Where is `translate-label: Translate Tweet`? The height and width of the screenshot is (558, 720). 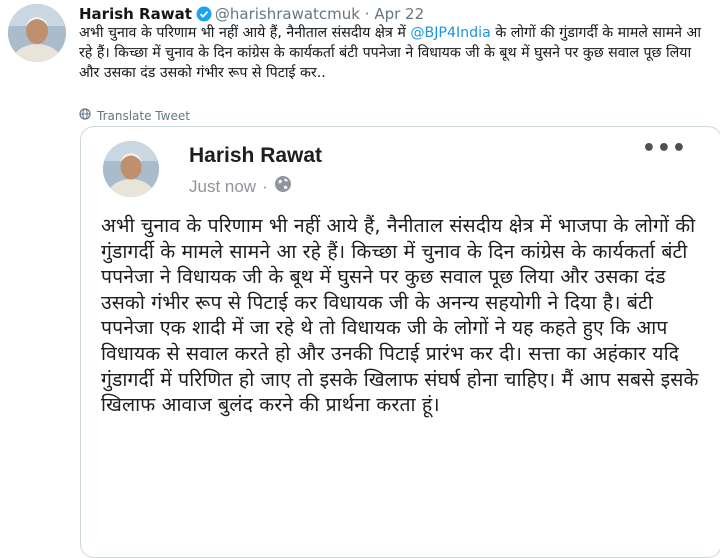
translate-label: Translate Tweet is located at coordinates (143, 115).